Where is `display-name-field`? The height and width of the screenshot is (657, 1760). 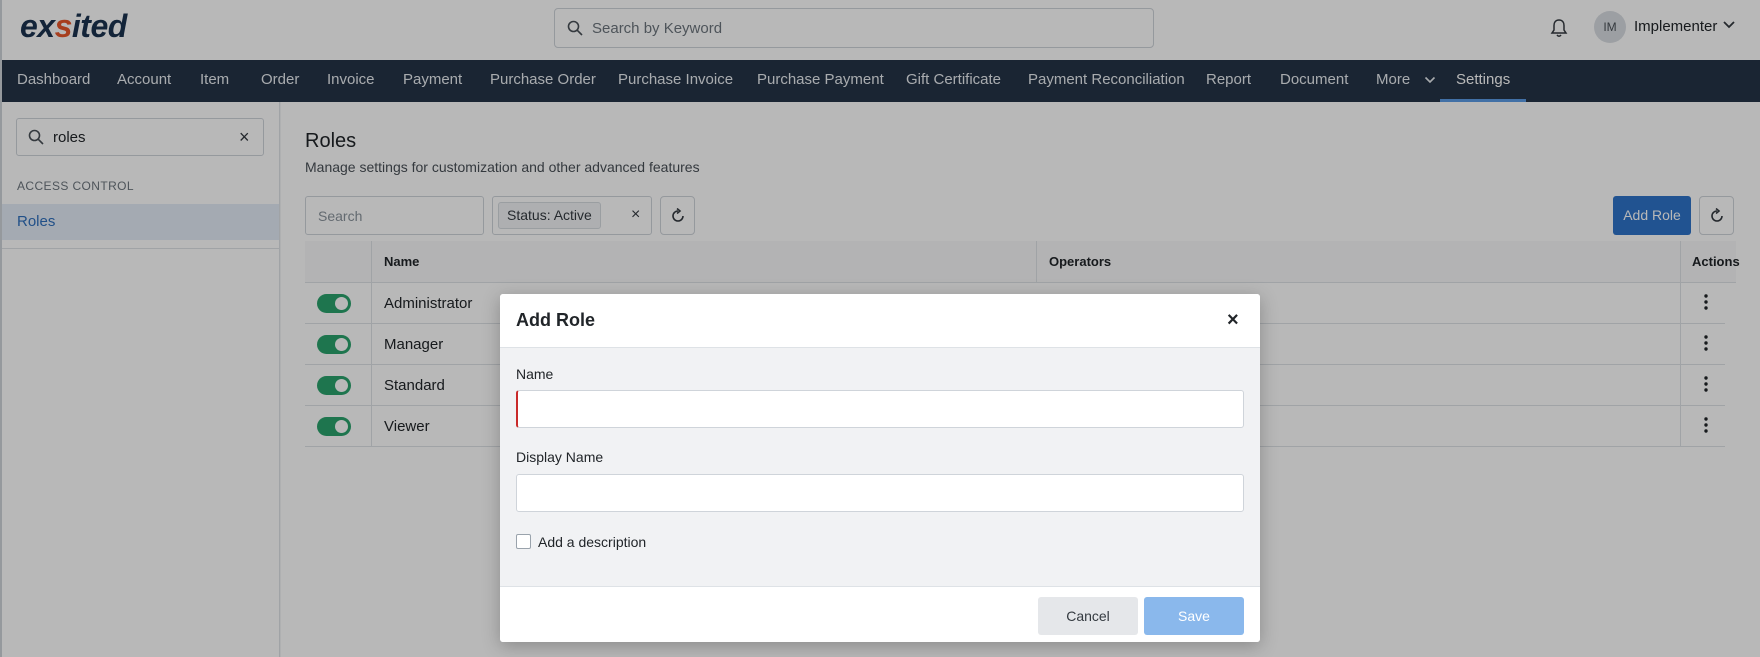
display-name-field is located at coordinates (880, 493).